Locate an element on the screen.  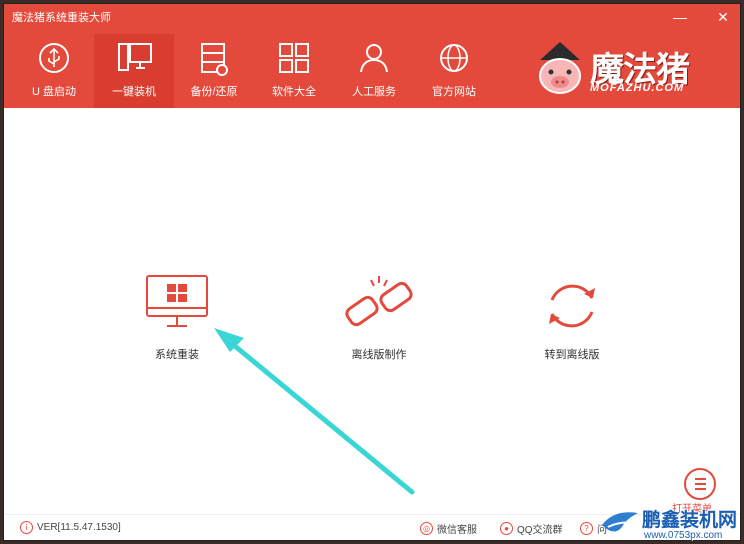
user-service-icon is located at coordinates (374, 58).